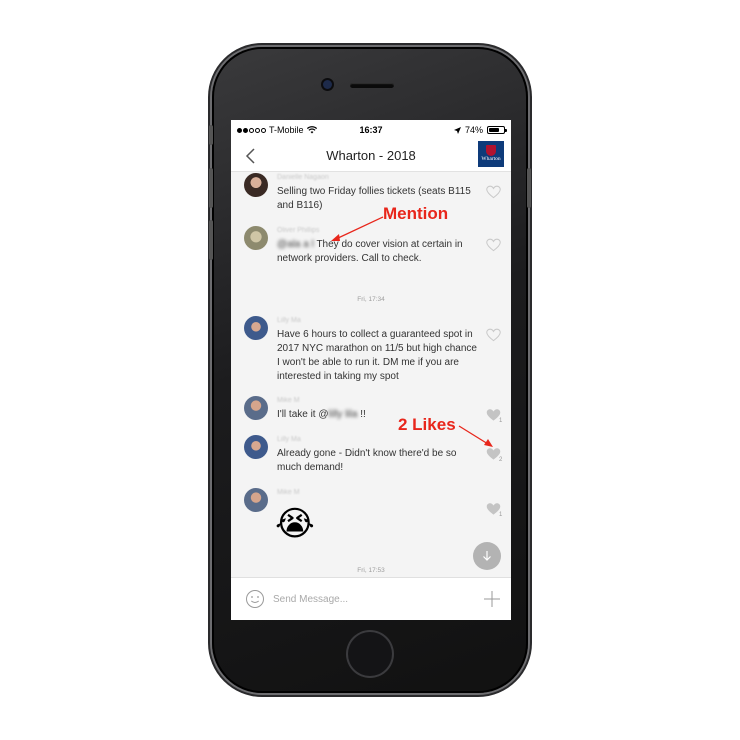 The image size is (740, 740). Describe the element at coordinates (255, 599) in the screenshot. I see `emoji-picker-icon` at that location.